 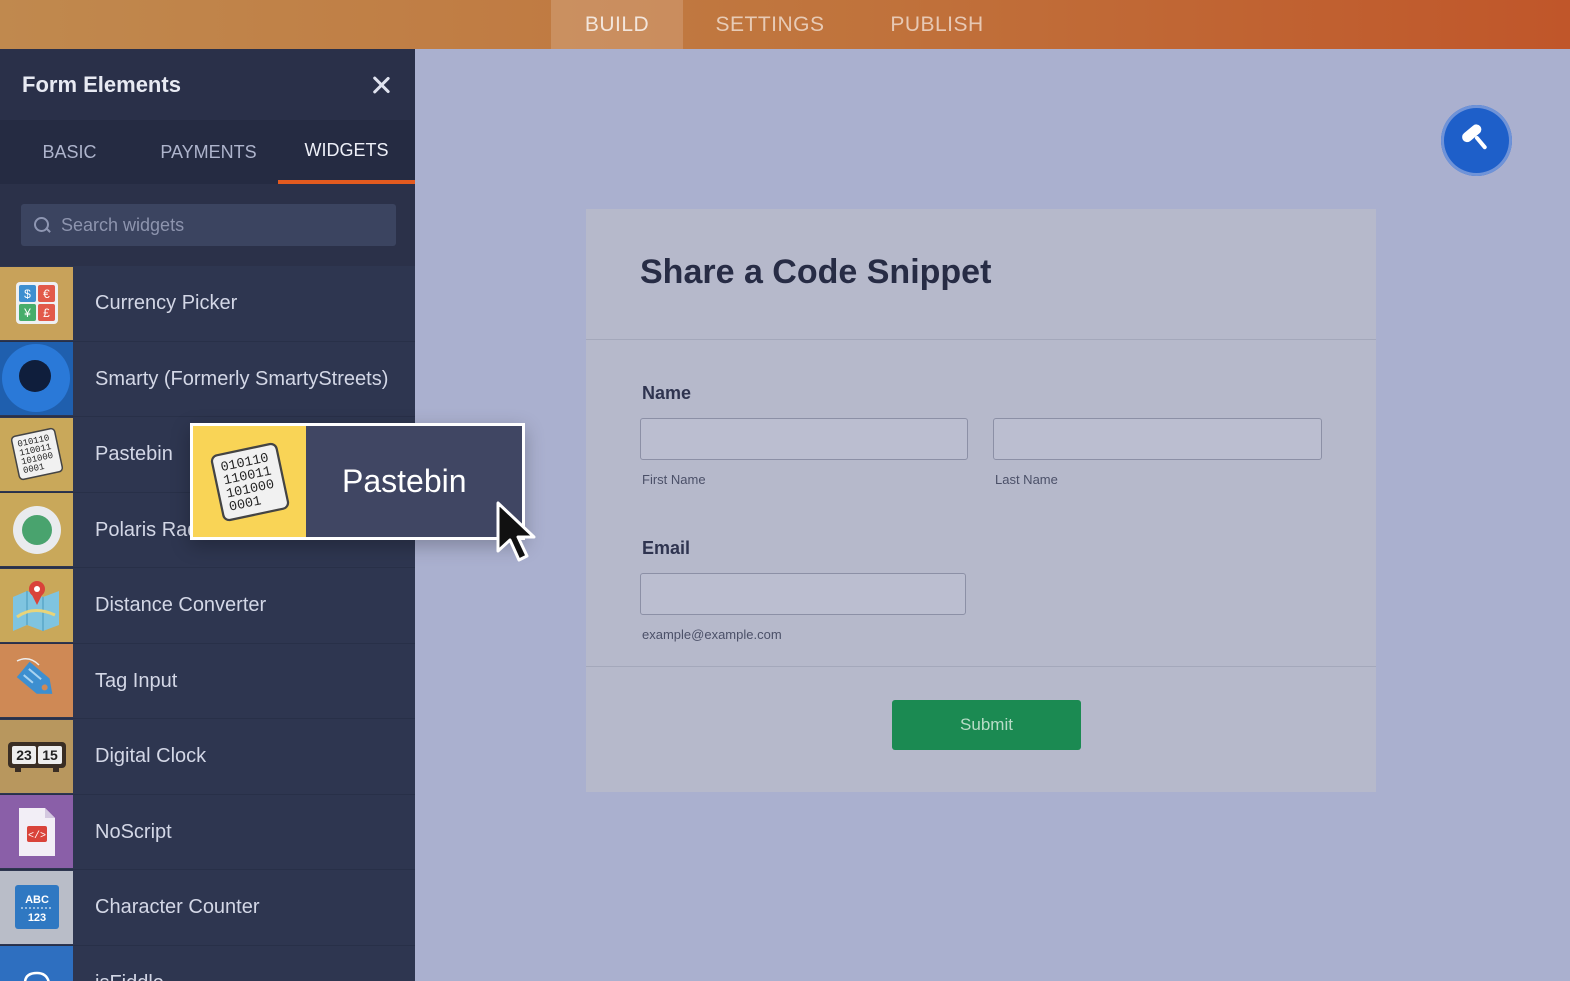 What do you see at coordinates (804, 439) in the screenshot?
I see `first-name-field` at bounding box center [804, 439].